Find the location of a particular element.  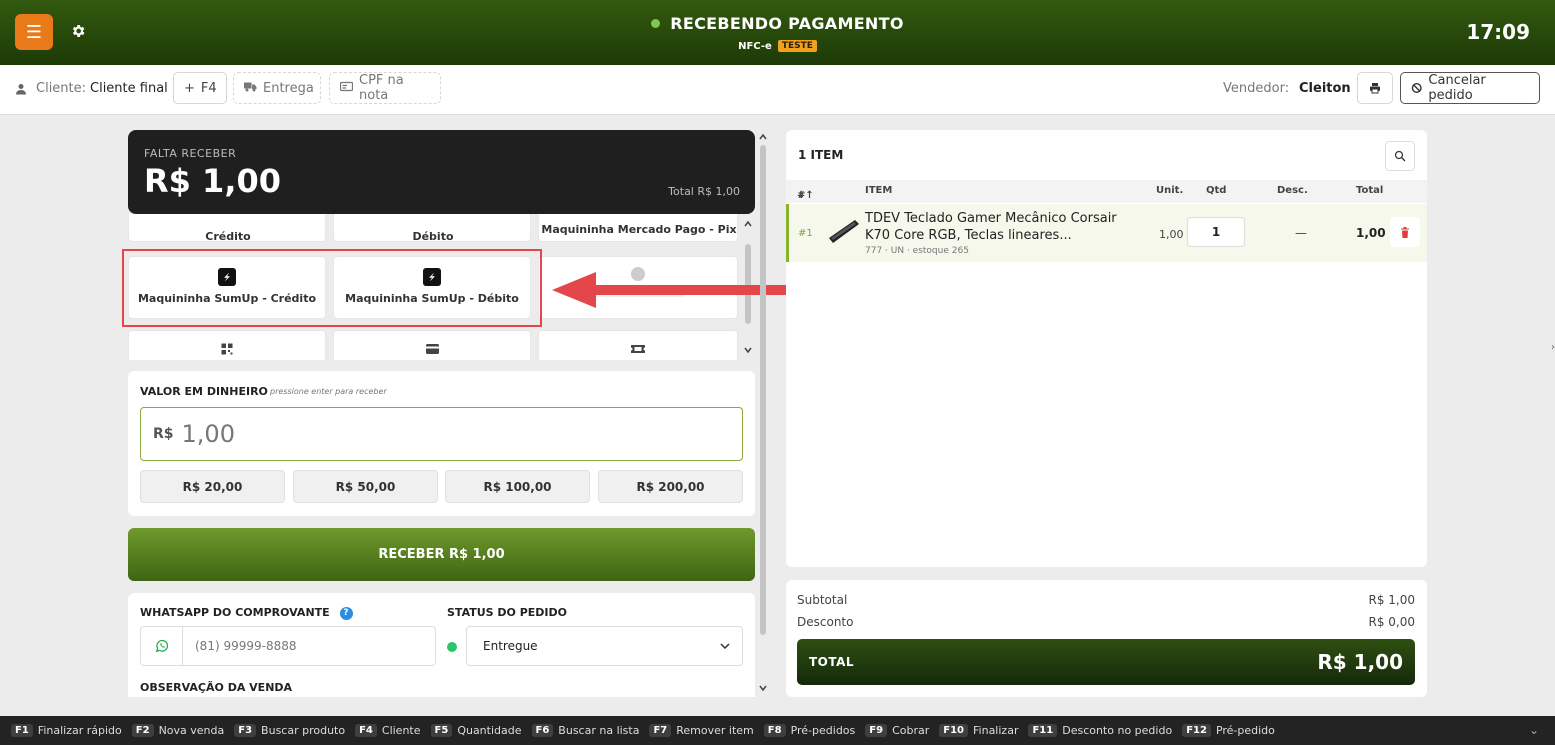

cpf-button: CPF na nota is located at coordinates (385, 88).